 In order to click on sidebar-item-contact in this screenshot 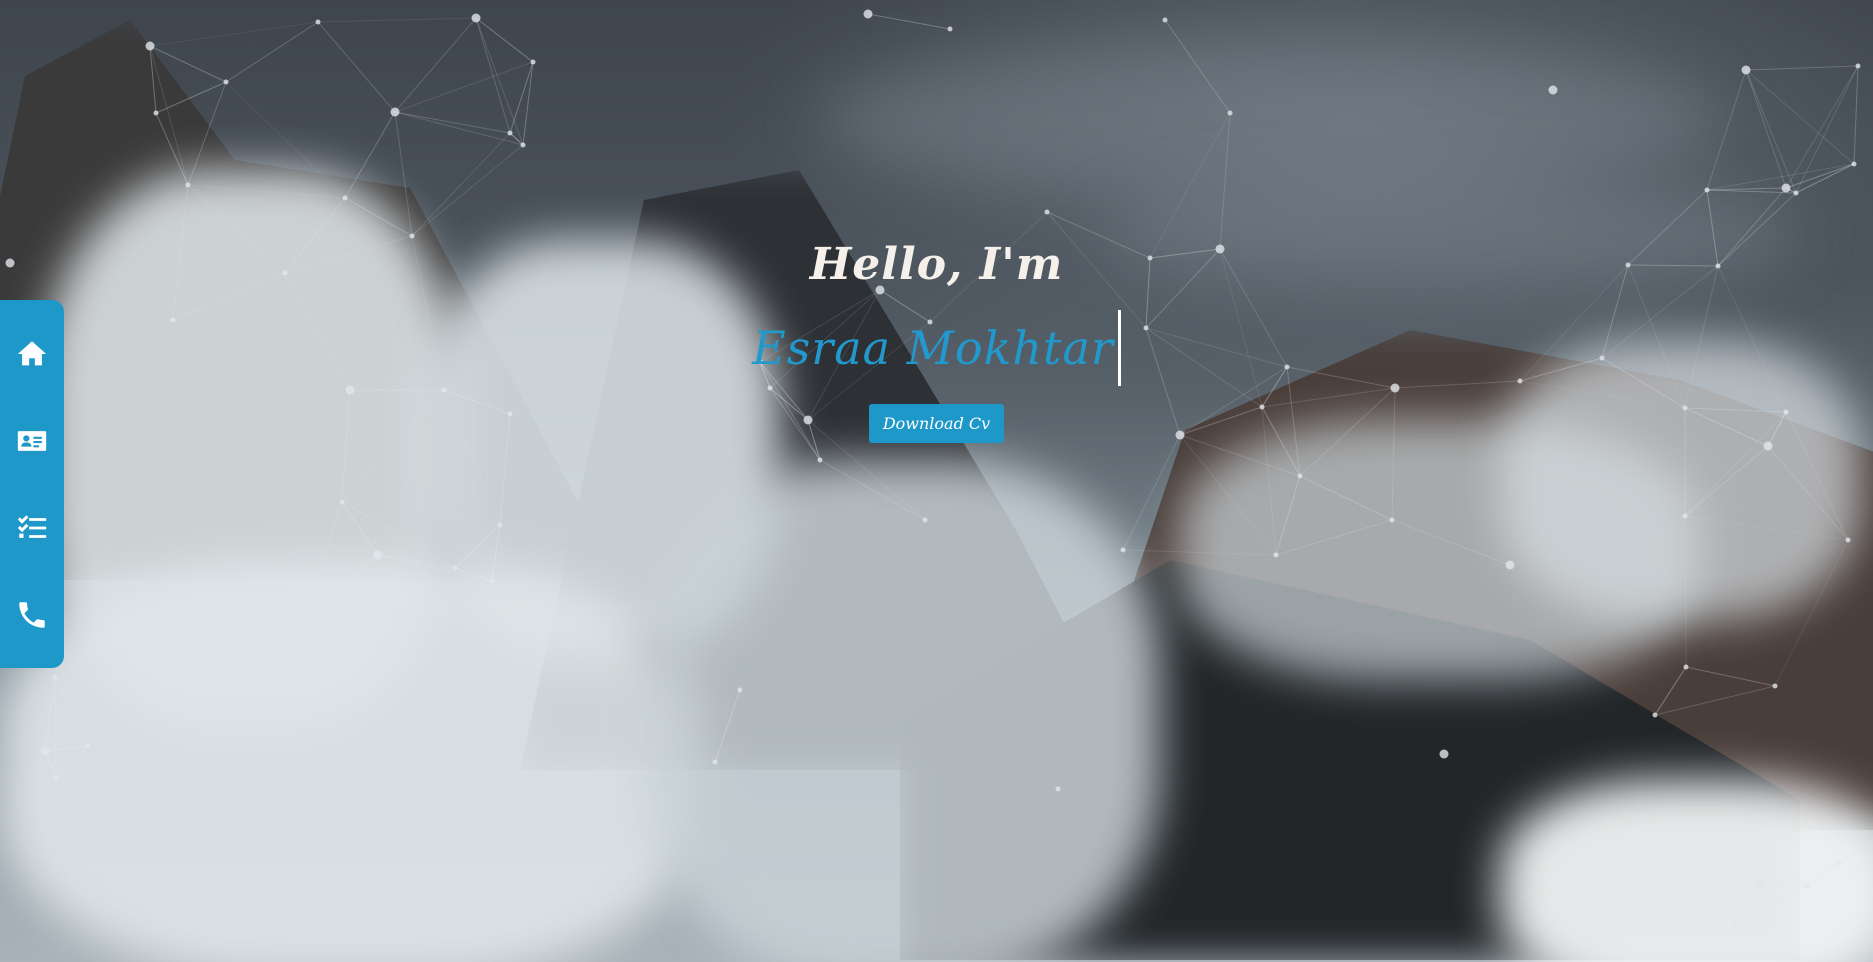, I will do `click(32, 615)`.